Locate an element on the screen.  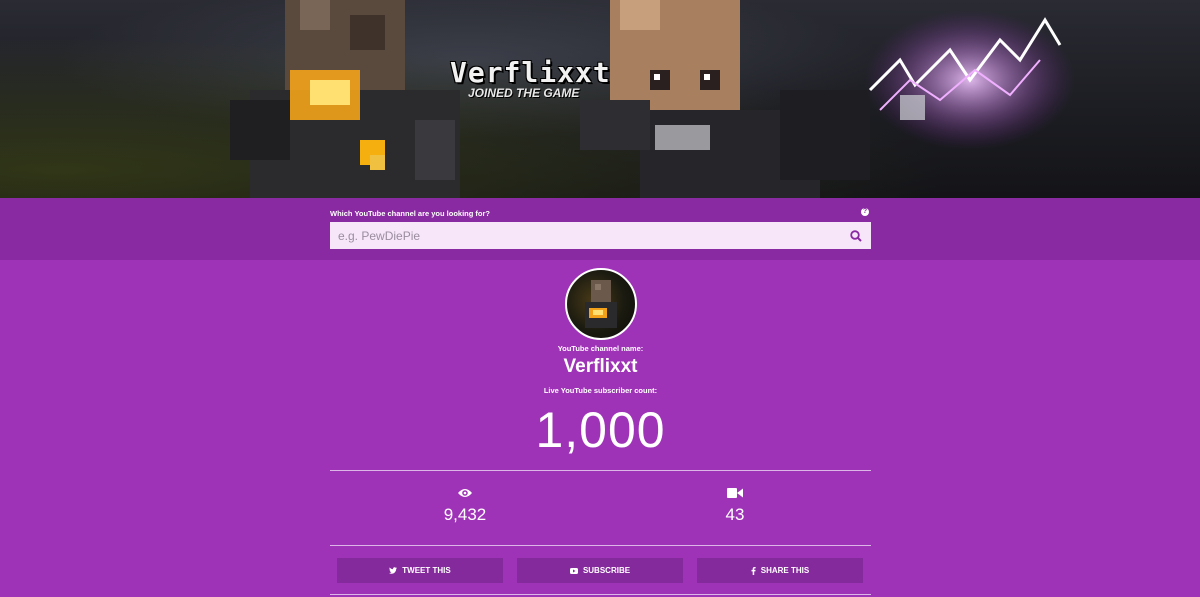
banner-title: Verflixxt is located at coordinates (530, 72).